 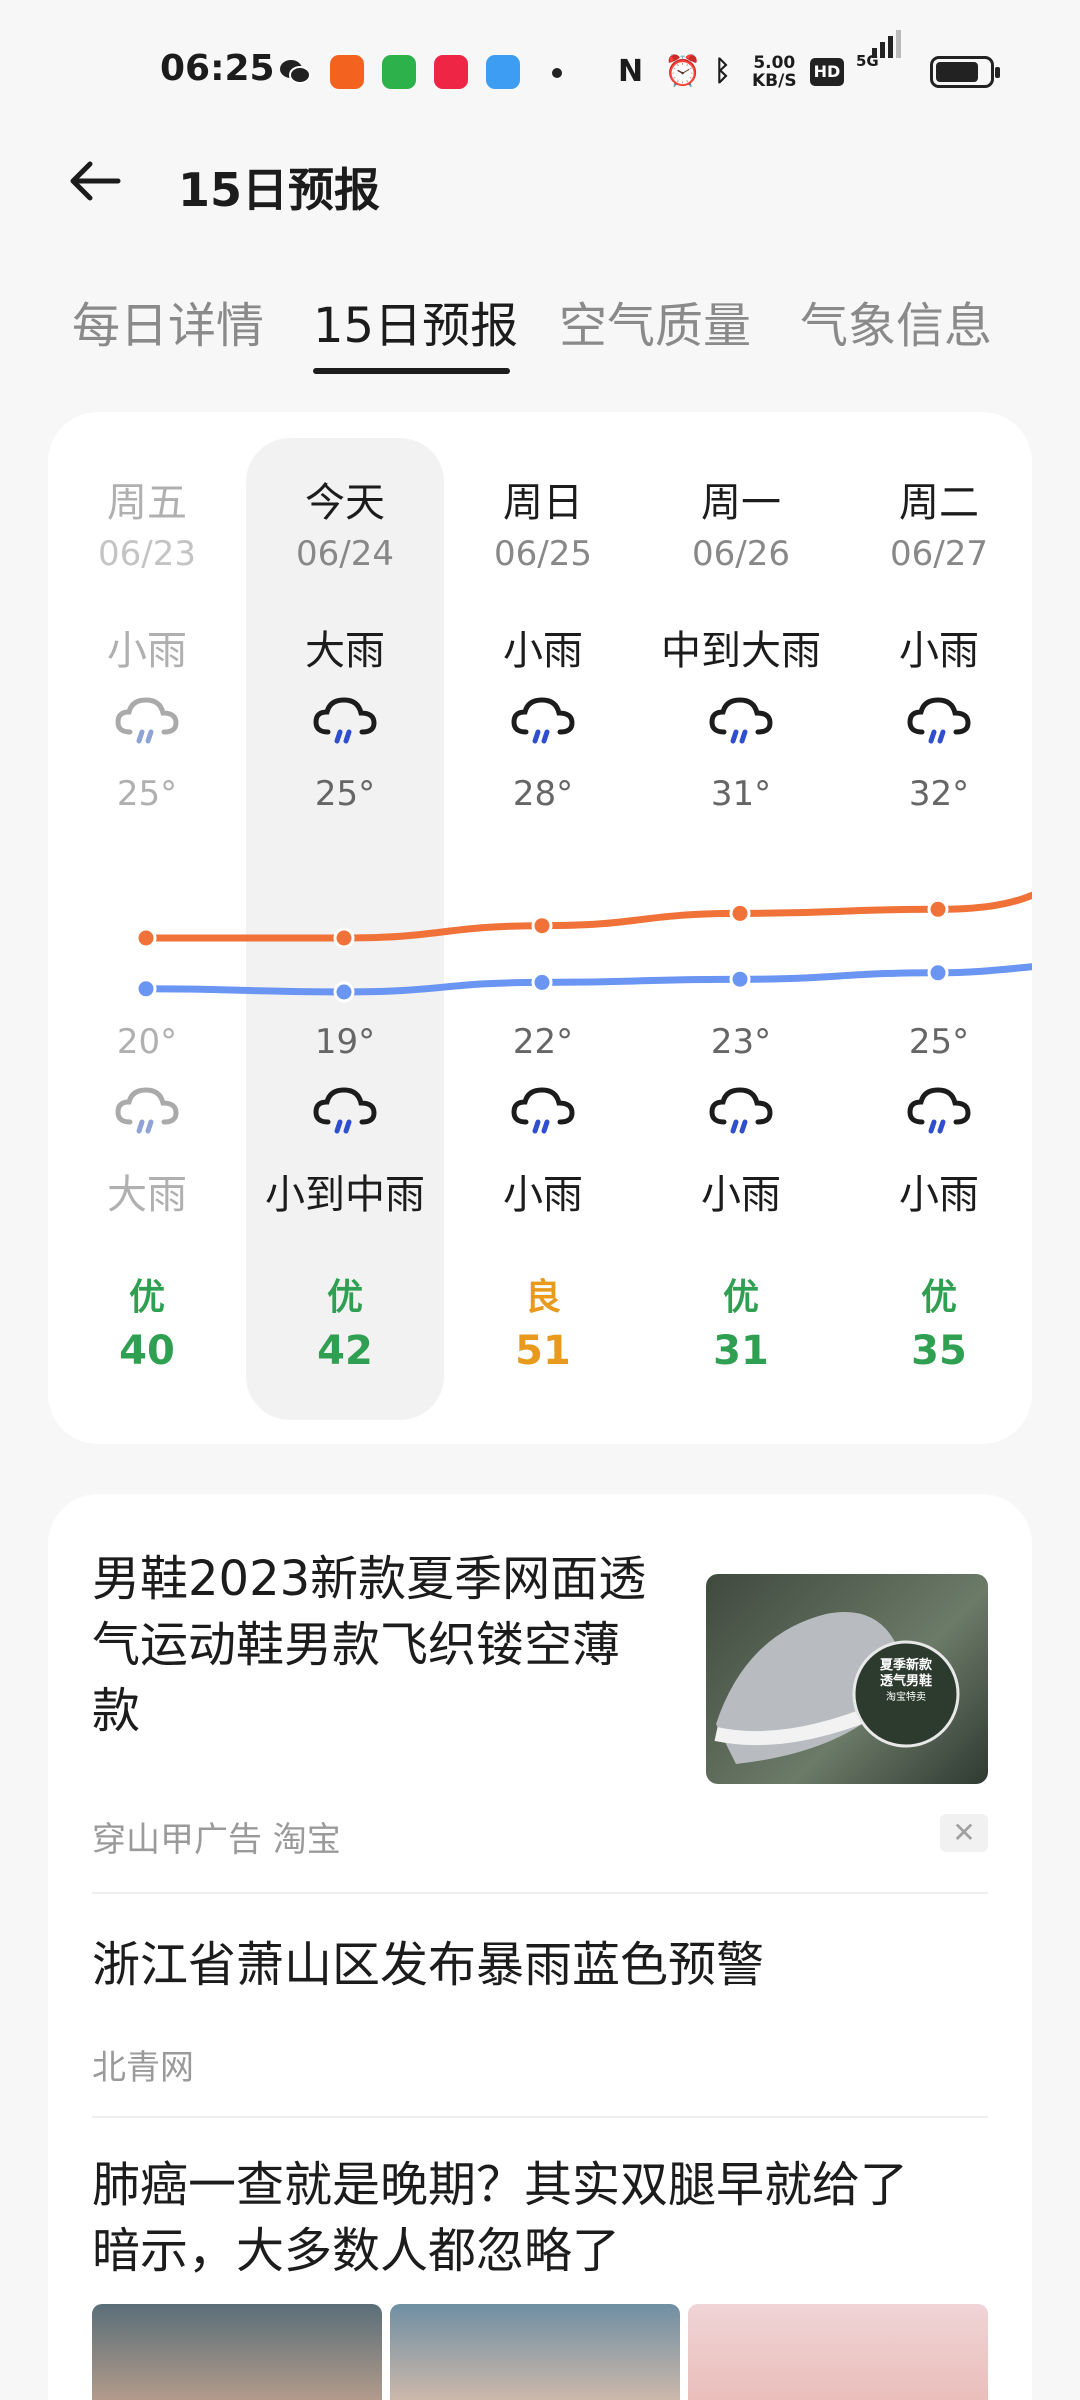 What do you see at coordinates (147, 1351) in the screenshot?
I see `aqi-value: 40` at bounding box center [147, 1351].